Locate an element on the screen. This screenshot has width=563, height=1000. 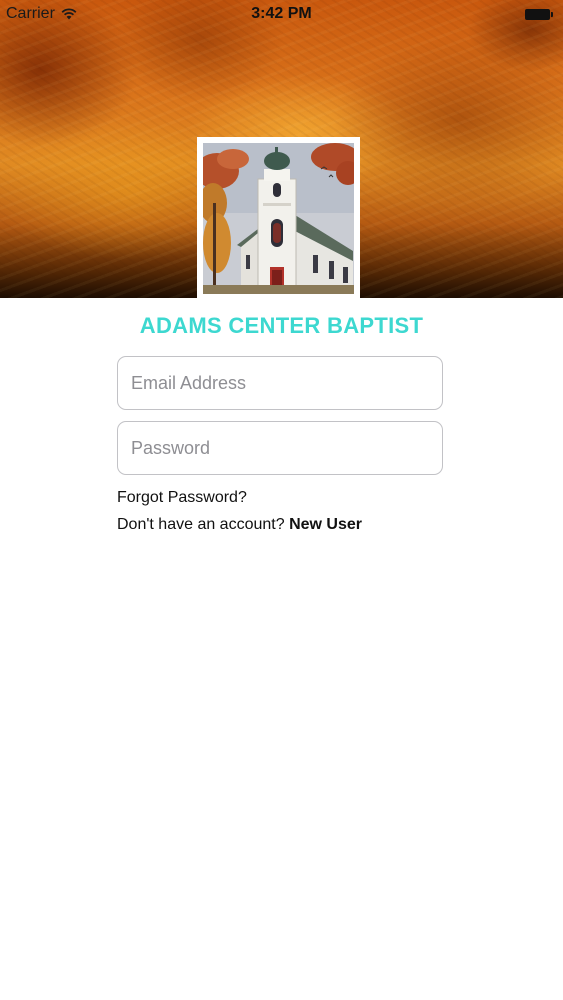
church-image-frame is located at coordinates (278, 218).